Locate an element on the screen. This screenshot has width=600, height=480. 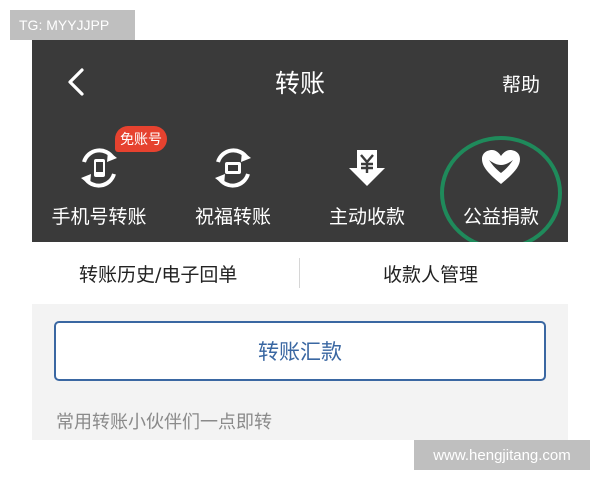
transfer-history-link: 转账历史/电子回单 is located at coordinates (158, 273).